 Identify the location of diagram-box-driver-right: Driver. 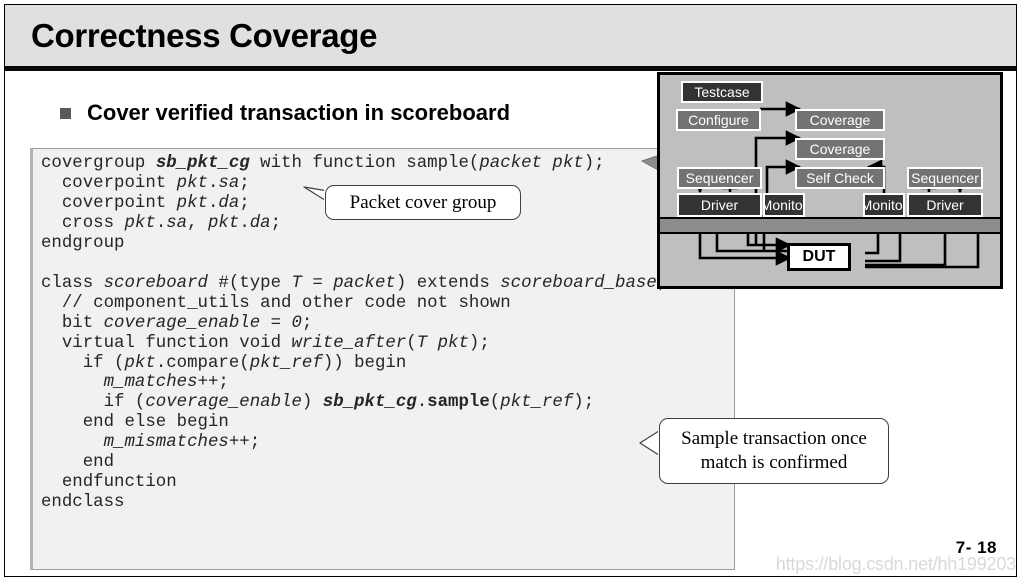
(945, 205).